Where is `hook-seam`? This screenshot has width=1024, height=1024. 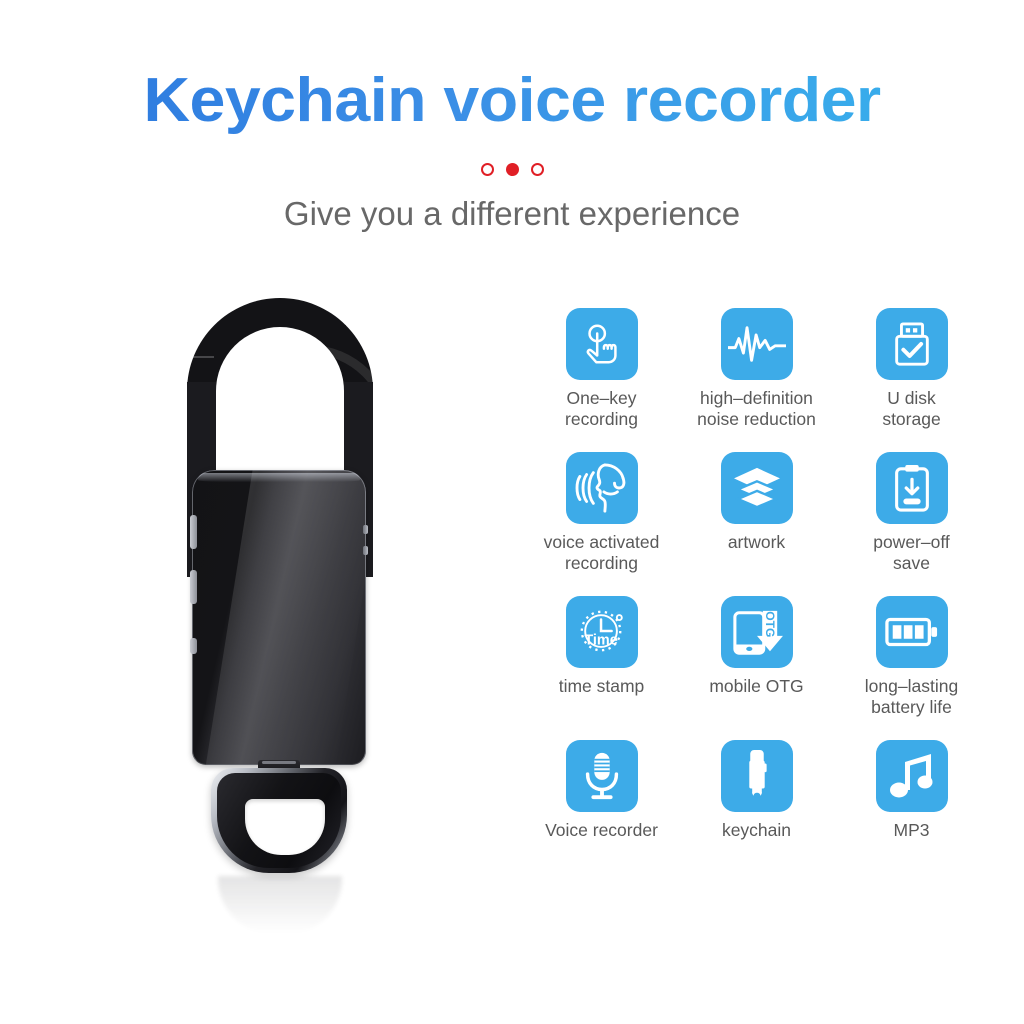 hook-seam is located at coordinates (201, 357).